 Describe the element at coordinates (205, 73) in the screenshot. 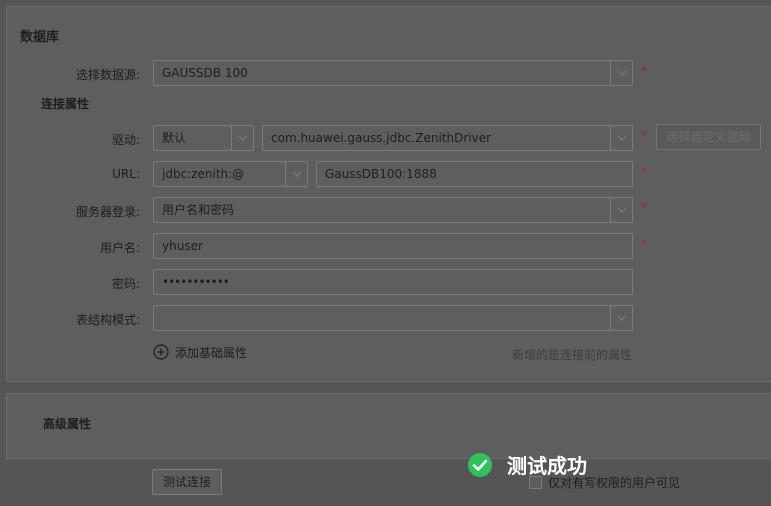

I see `datasource-value: GAUSSDB 100` at that location.